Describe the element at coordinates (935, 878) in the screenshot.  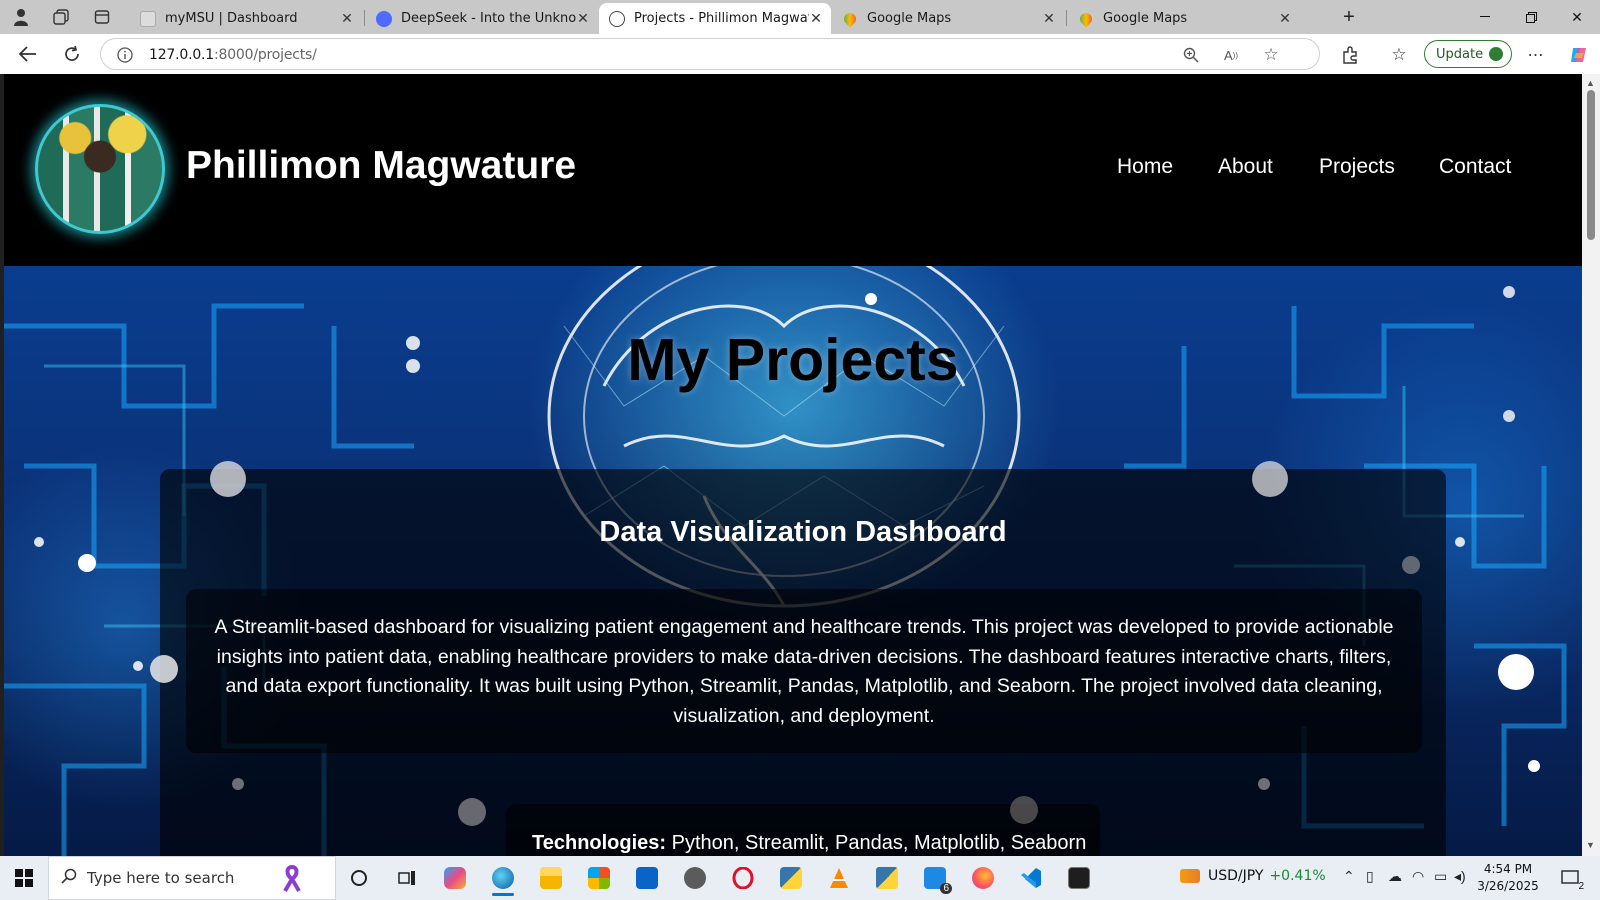
I see `mail-app-icon: 6` at that location.